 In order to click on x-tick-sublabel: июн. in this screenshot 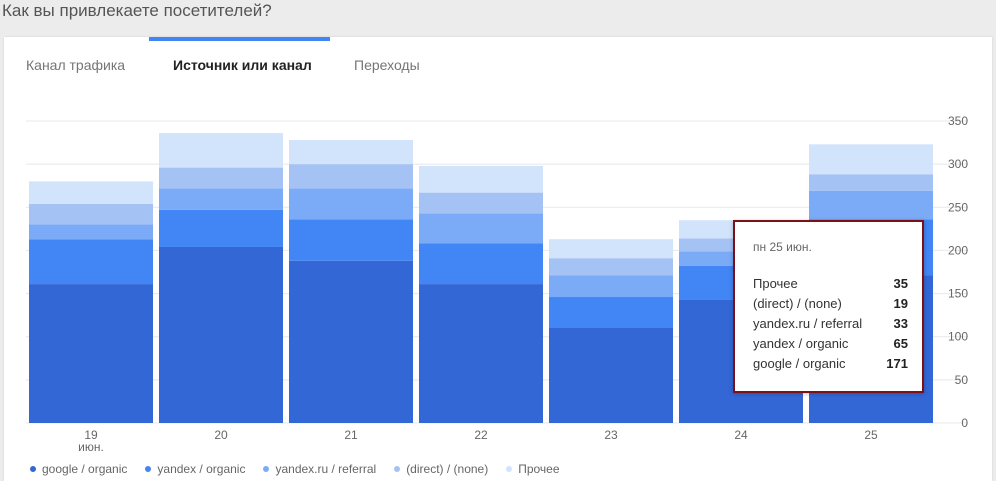, I will do `click(91, 447)`.